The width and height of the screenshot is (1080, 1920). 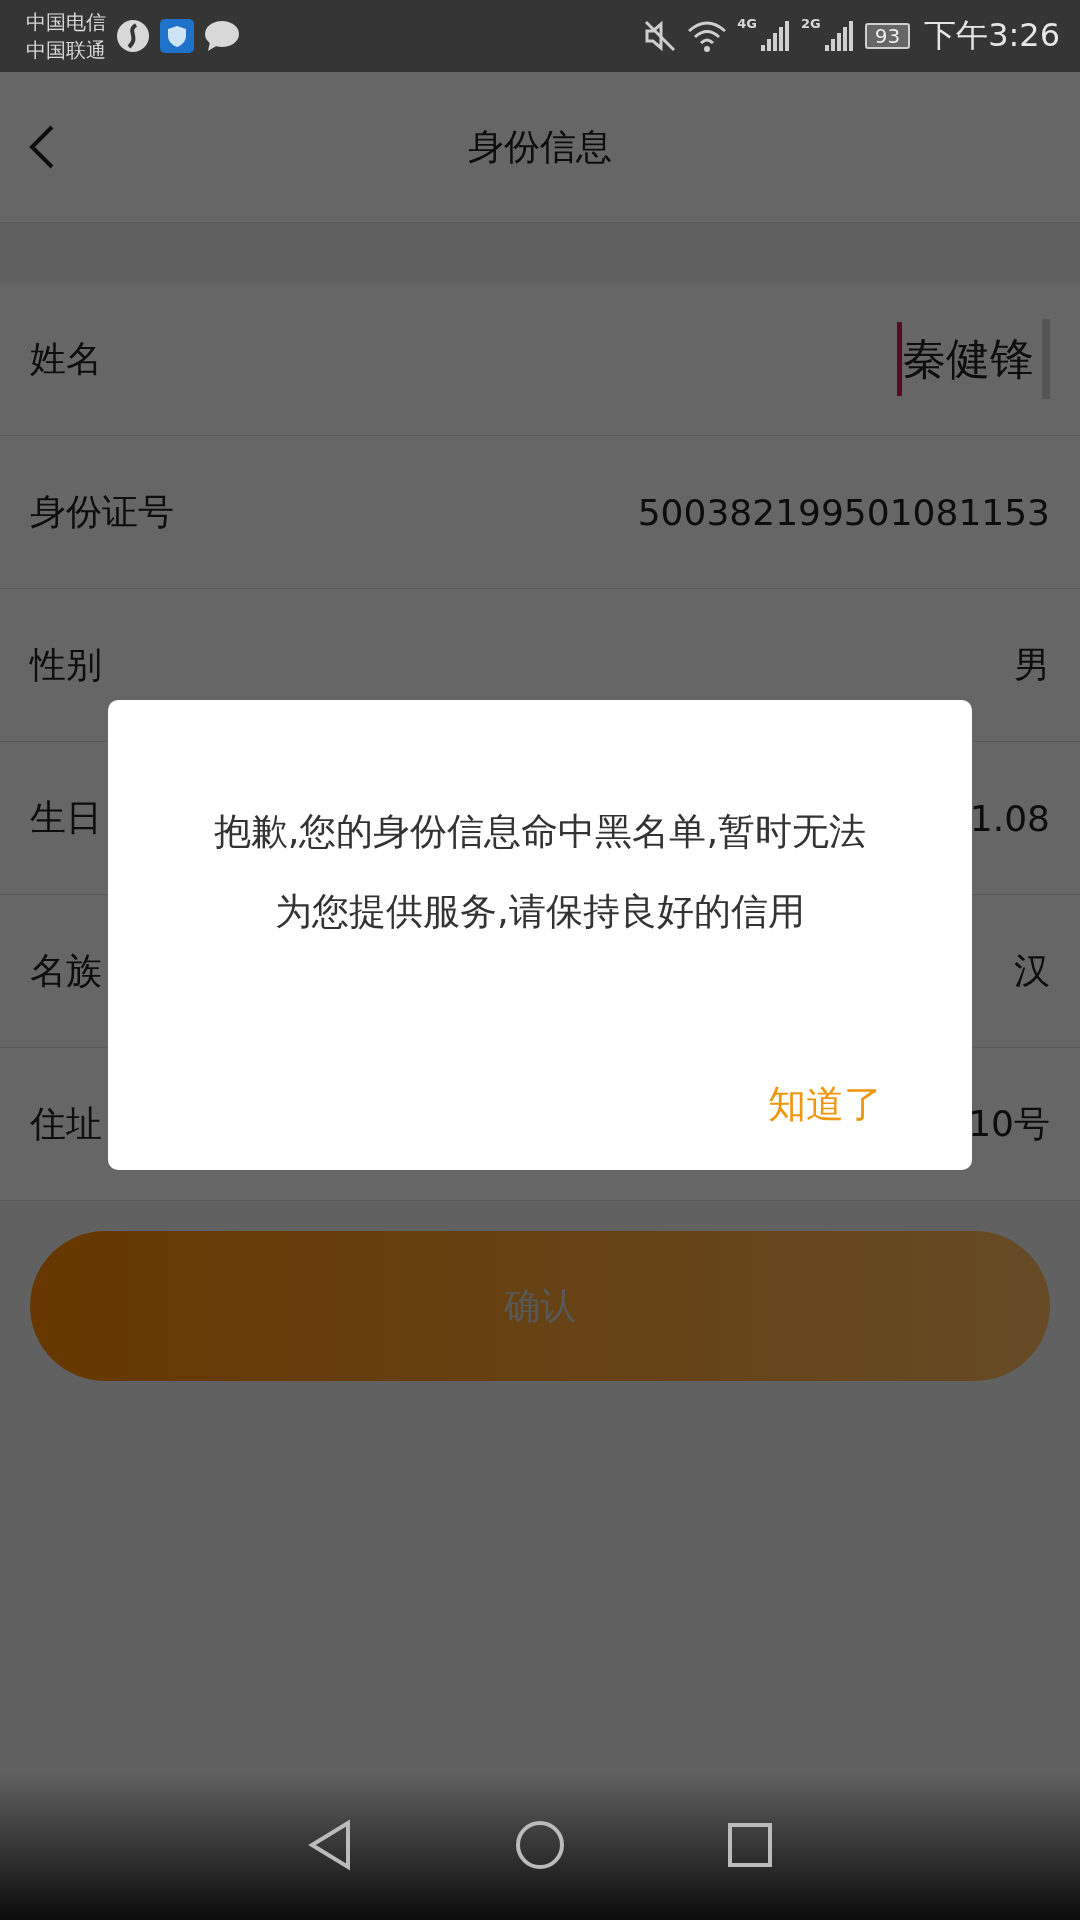 I want to click on field-value: 汉, so click(x=1032, y=970).